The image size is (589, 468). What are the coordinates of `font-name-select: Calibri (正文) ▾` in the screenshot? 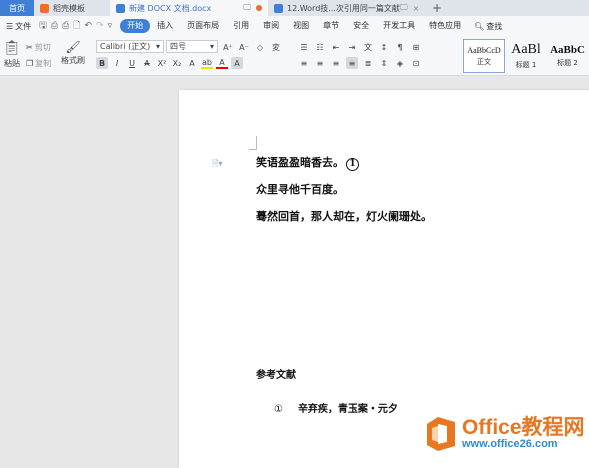 It's located at (130, 46).